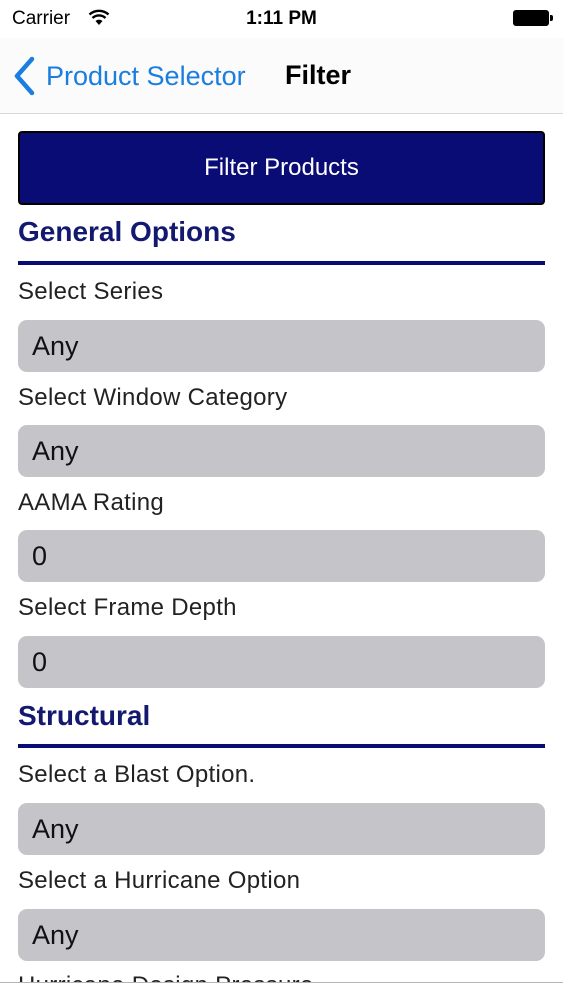 This screenshot has height=1001, width=563. What do you see at coordinates (533, 18) in the screenshot?
I see `battery-icon` at bounding box center [533, 18].